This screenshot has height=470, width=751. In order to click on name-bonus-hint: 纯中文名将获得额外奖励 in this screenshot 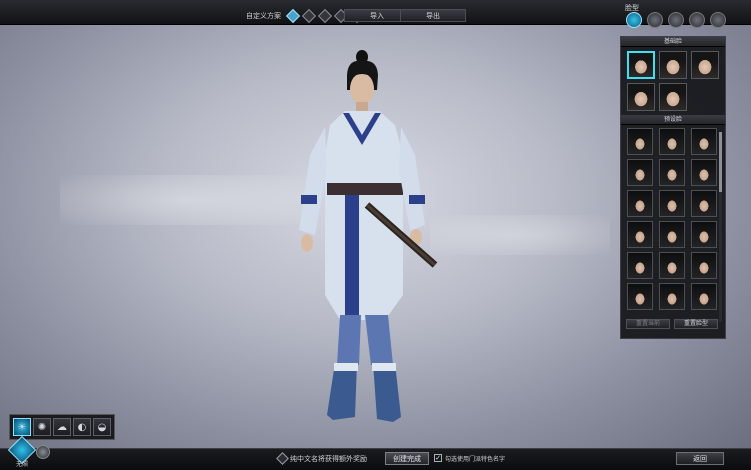, I will do `click(329, 458)`.